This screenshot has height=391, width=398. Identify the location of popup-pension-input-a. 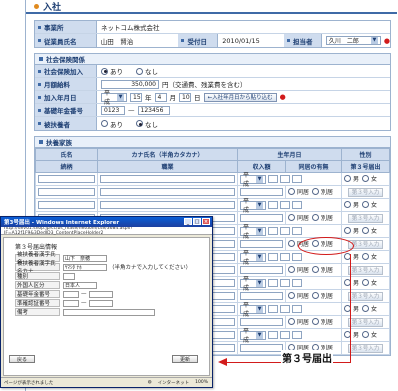
(71, 294).